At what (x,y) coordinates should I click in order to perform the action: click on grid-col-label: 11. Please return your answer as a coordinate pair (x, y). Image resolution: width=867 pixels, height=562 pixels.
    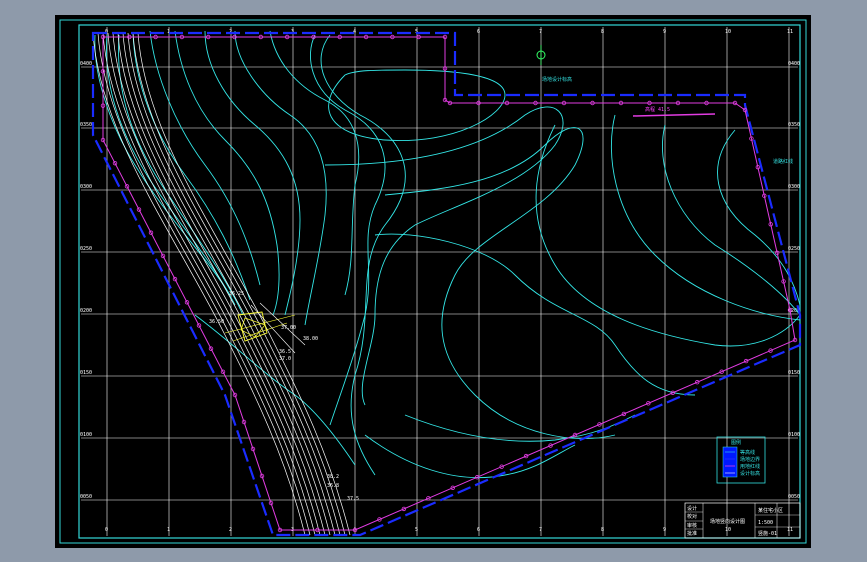
    Looking at the image, I should click on (790, 530).